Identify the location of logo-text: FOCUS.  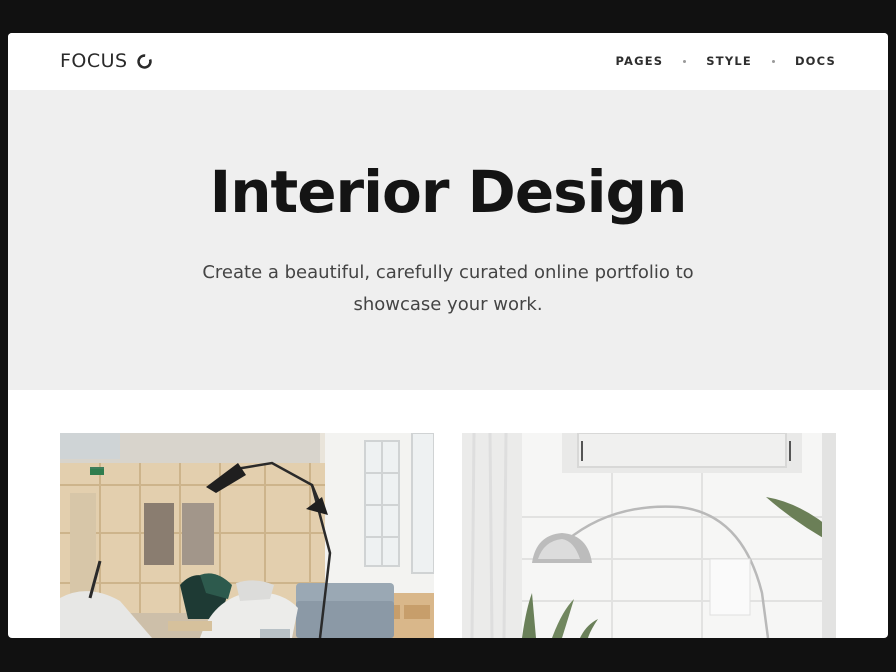
(94, 61).